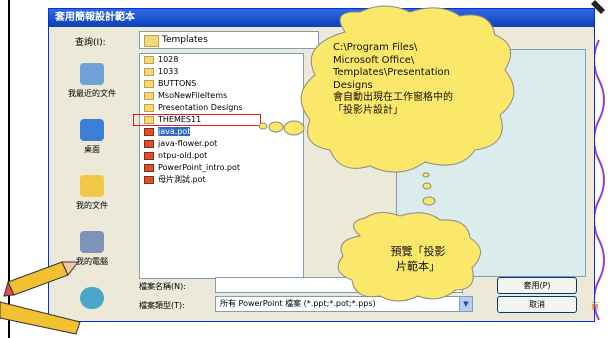 Image resolution: width=611 pixels, height=338 pixels. Describe the element at coordinates (595, 306) in the screenshot. I see `page-label: 頁` at that location.